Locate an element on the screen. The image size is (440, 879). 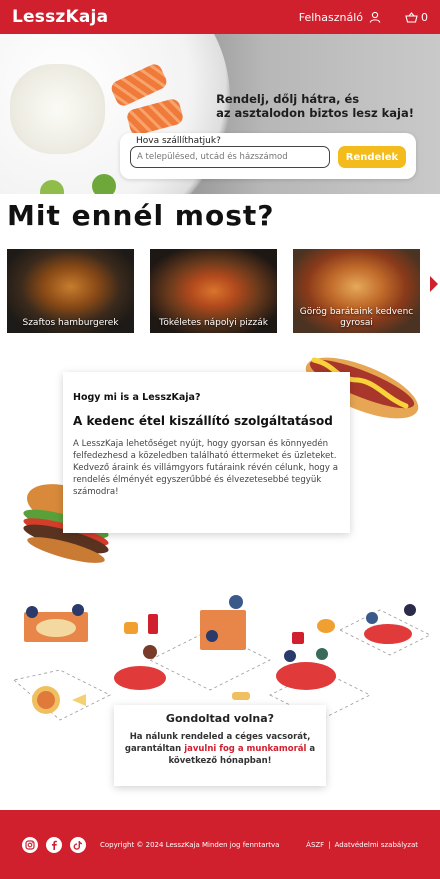
category-card-pizza: Tökéletes nápolyi pizzák is located at coordinates (213, 291).